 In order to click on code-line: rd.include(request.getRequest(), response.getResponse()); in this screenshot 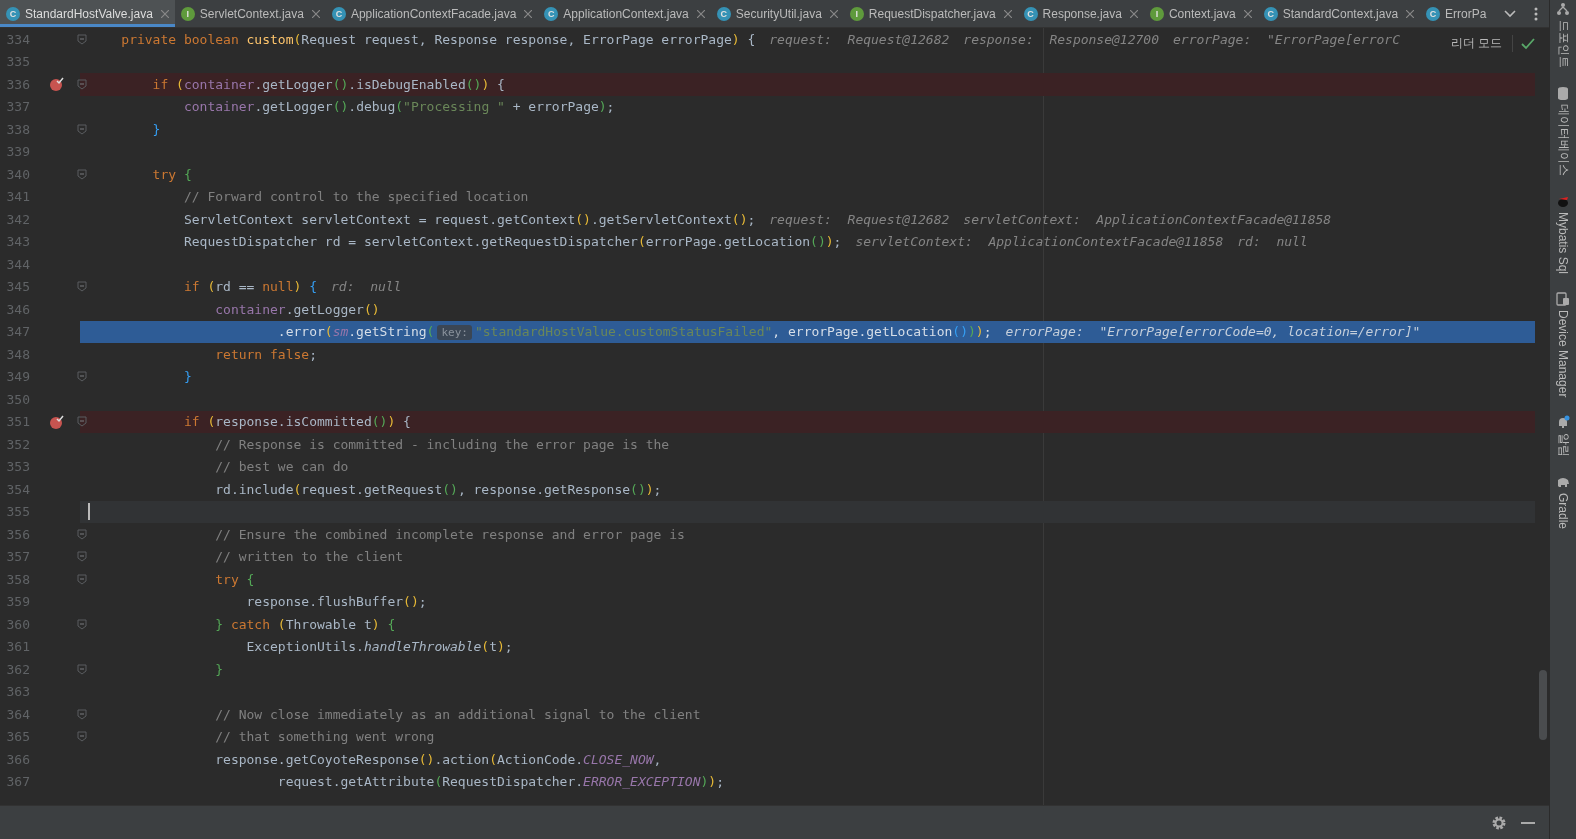, I will do `click(438, 489)`.